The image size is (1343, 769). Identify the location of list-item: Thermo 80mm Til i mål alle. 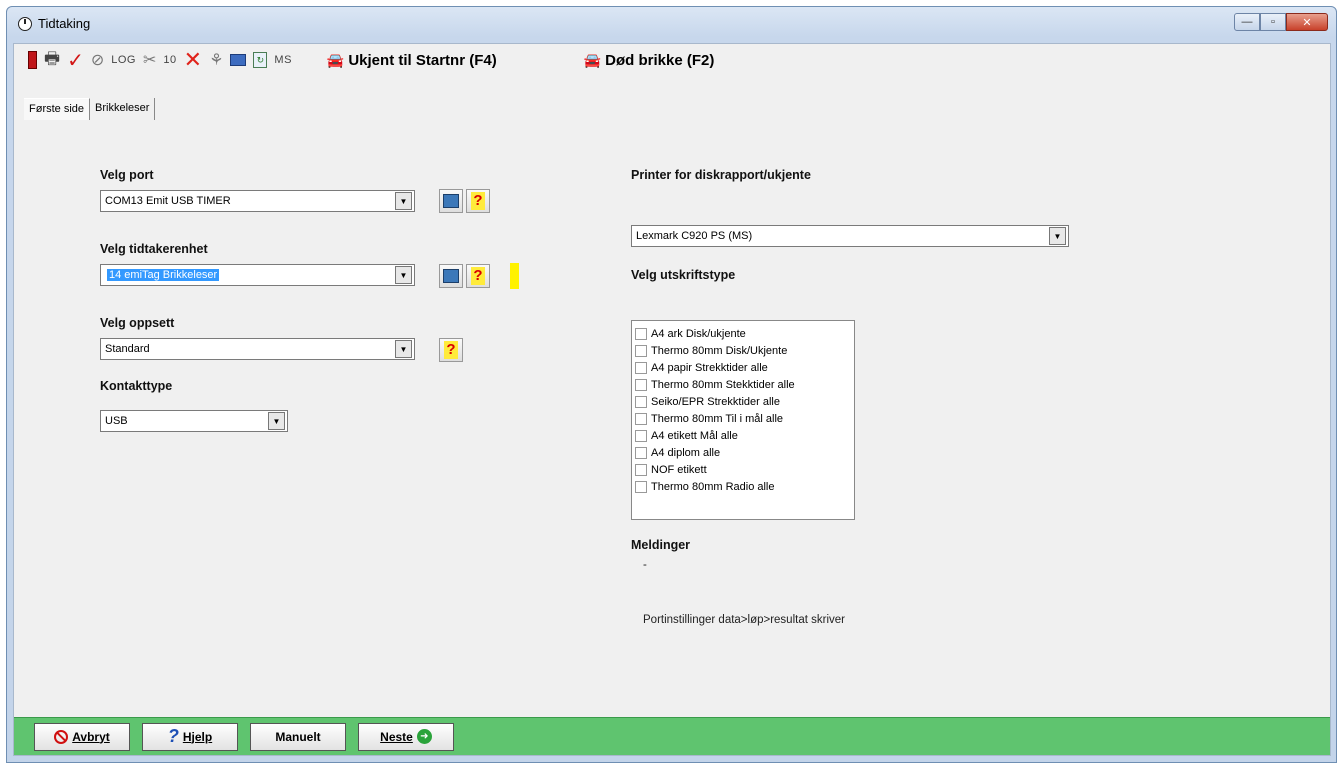
(743, 418).